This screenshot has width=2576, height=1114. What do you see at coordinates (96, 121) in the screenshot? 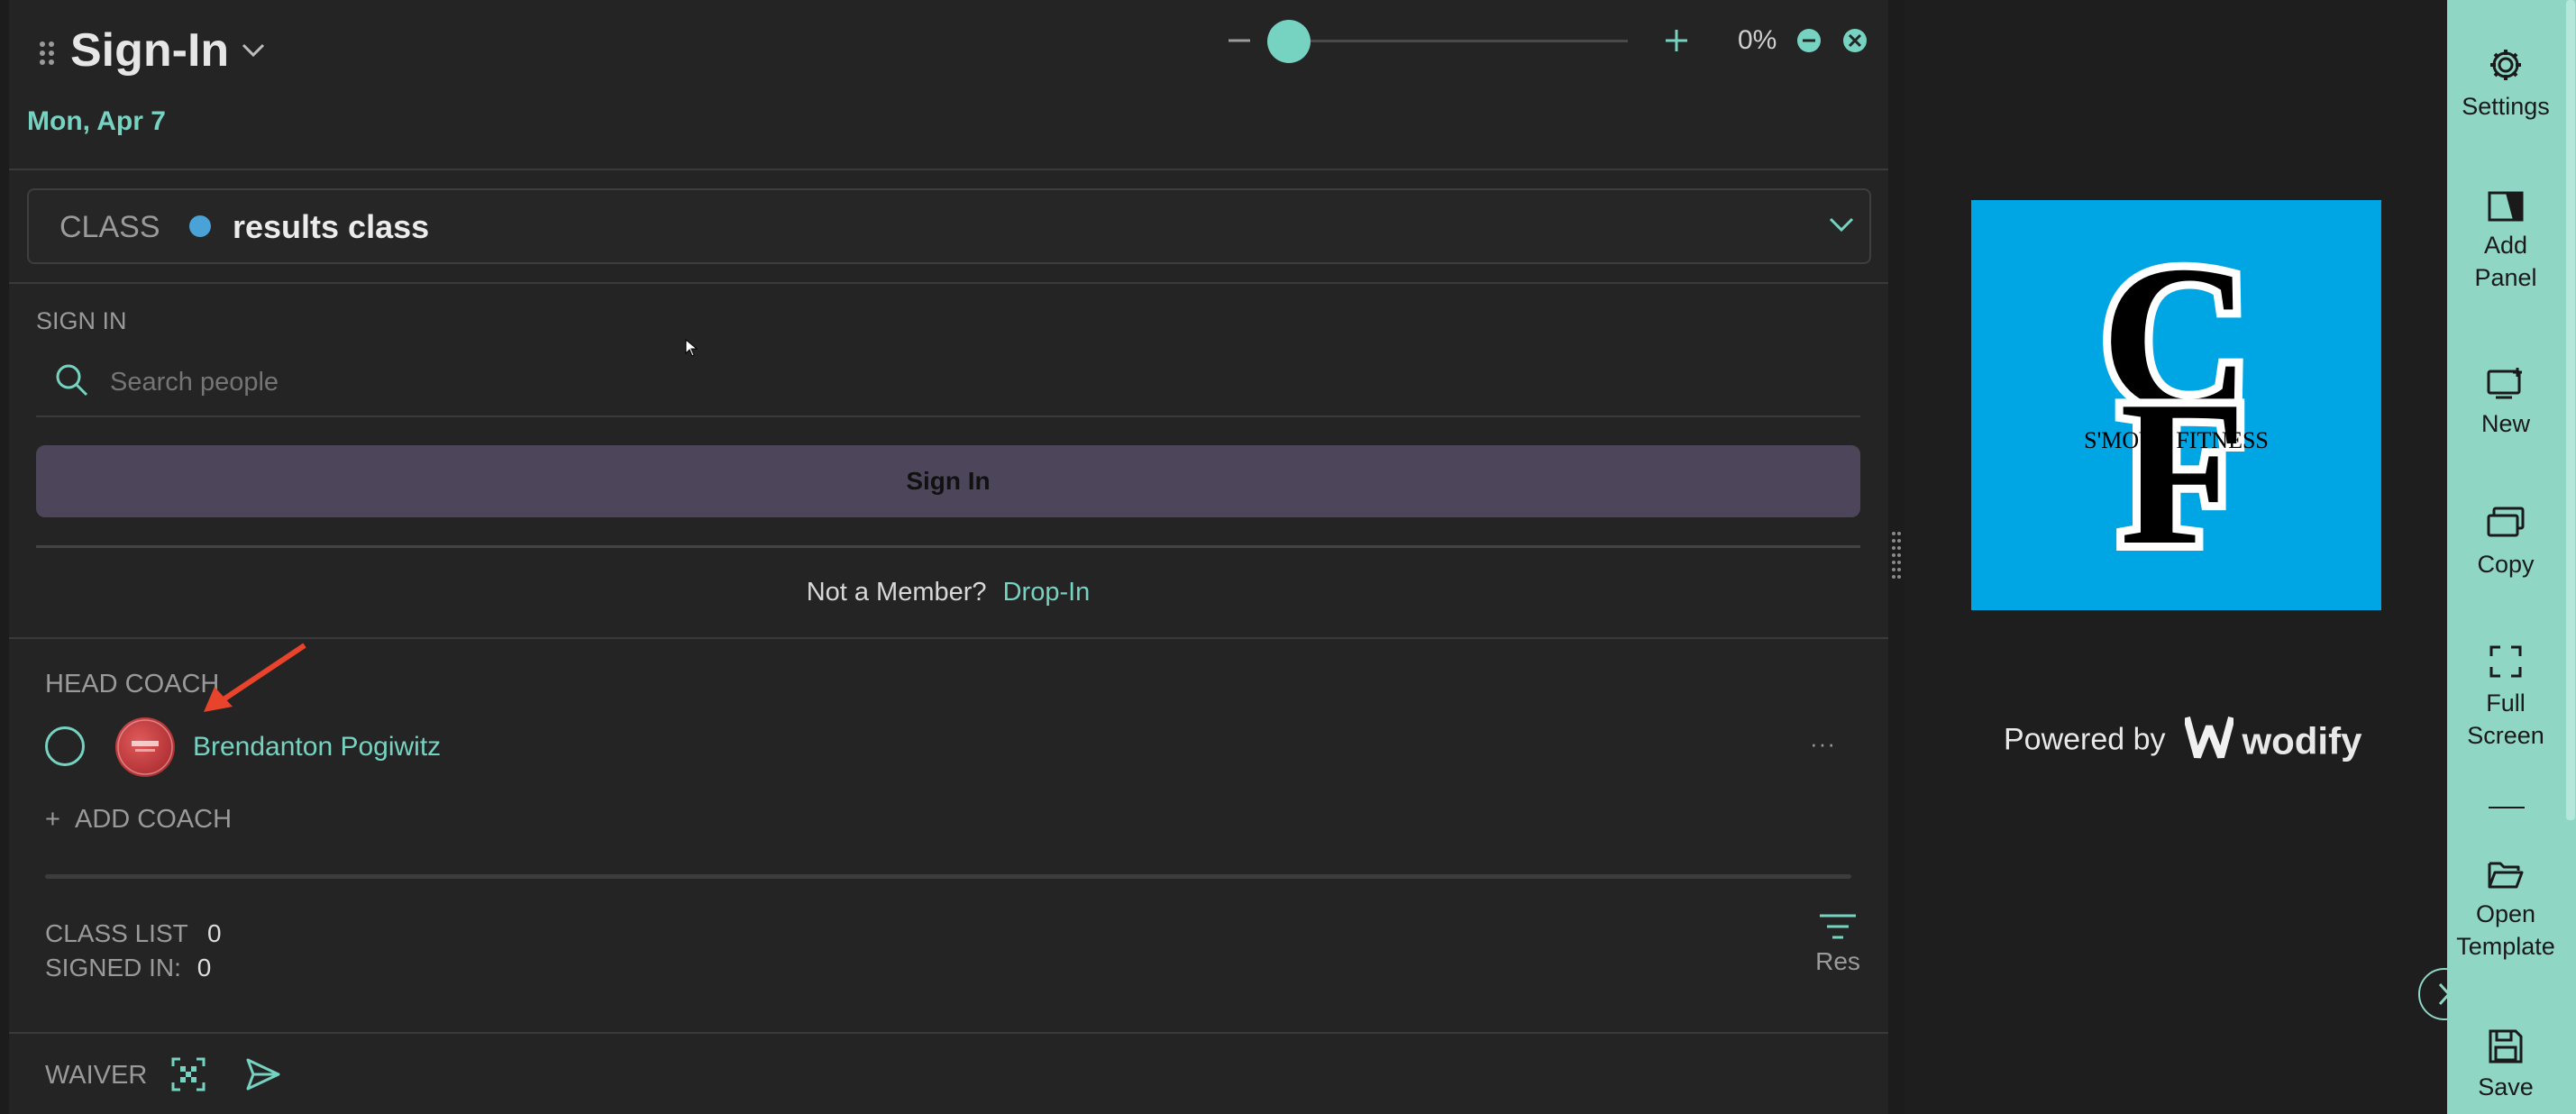
I see `date-label: Mon, Apr 7` at bounding box center [96, 121].